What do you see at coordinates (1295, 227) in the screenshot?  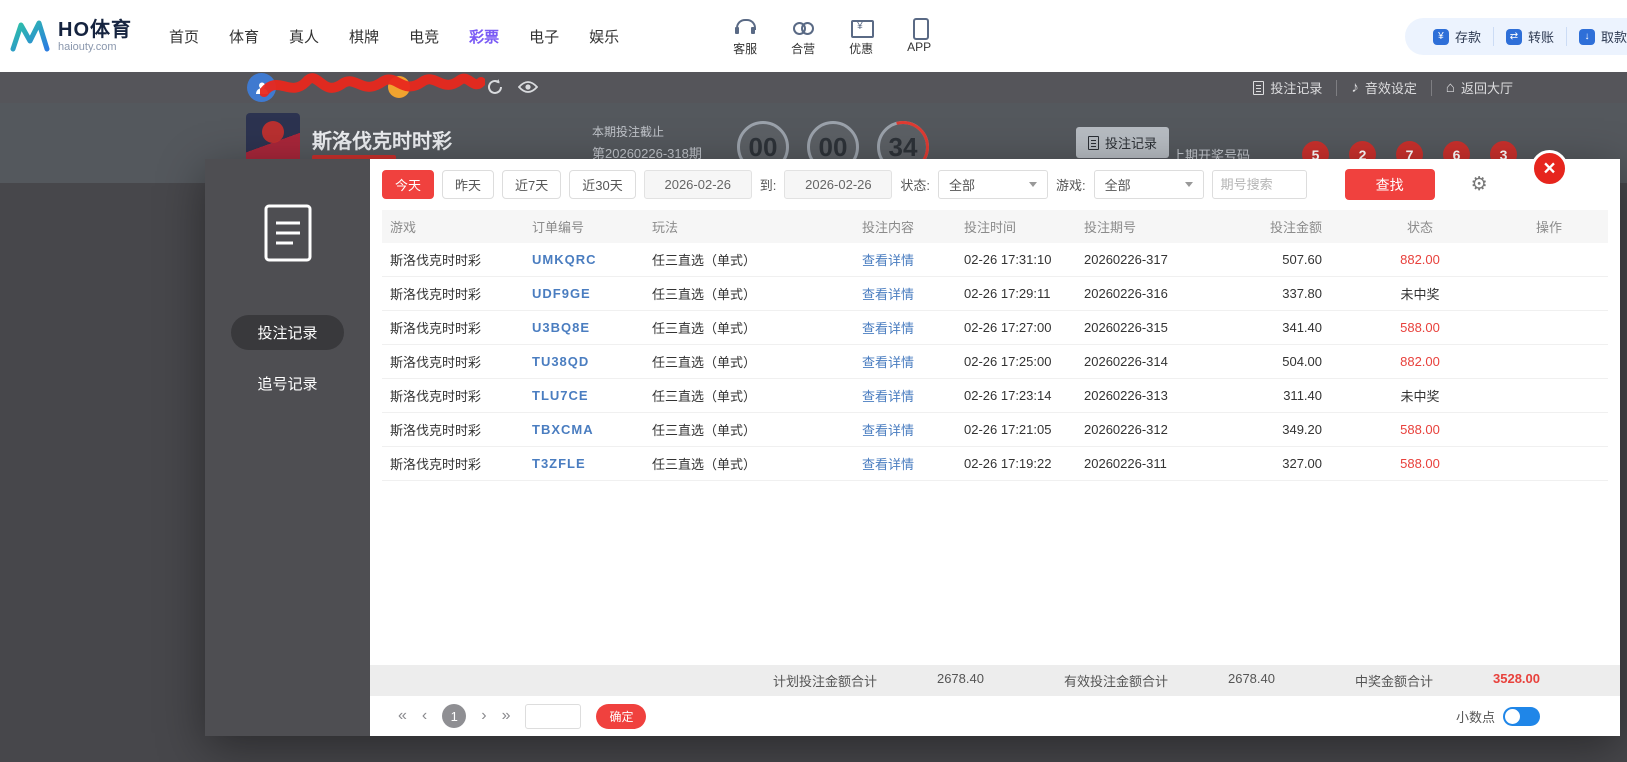 I see `table-header-cell: 投注金额` at bounding box center [1295, 227].